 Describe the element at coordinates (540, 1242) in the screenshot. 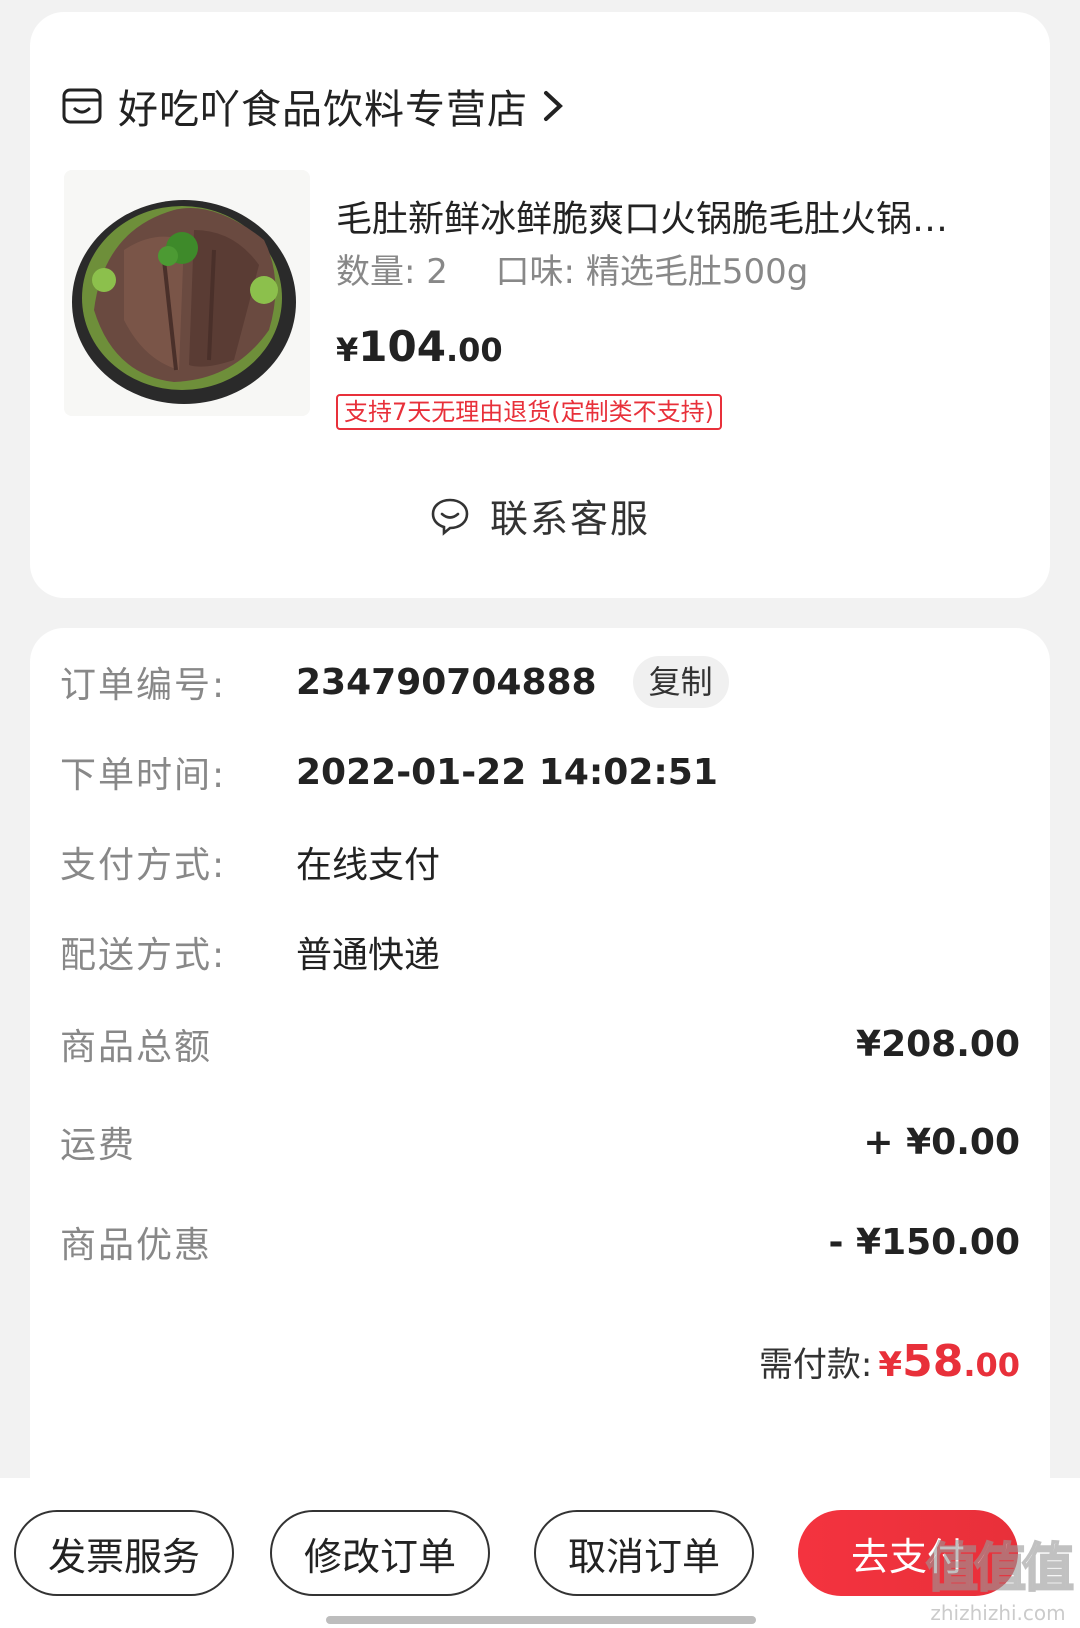

I see `discount-row: 商品优惠 - ¥150.00` at that location.